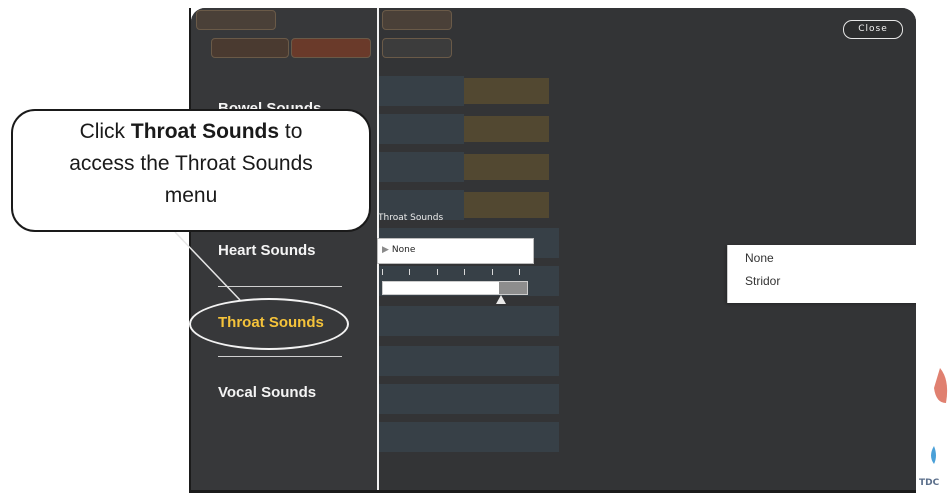  I want to click on callout-line-2: access the Throat Sounds, so click(191, 163).